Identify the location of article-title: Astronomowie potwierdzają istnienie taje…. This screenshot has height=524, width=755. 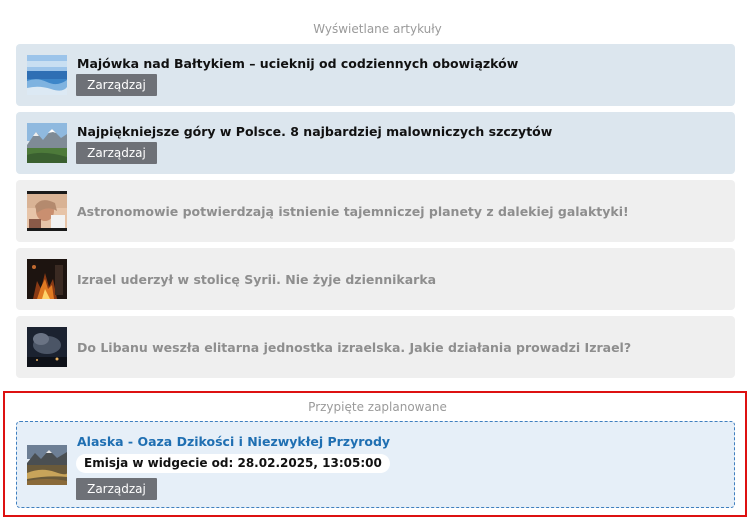
(353, 211).